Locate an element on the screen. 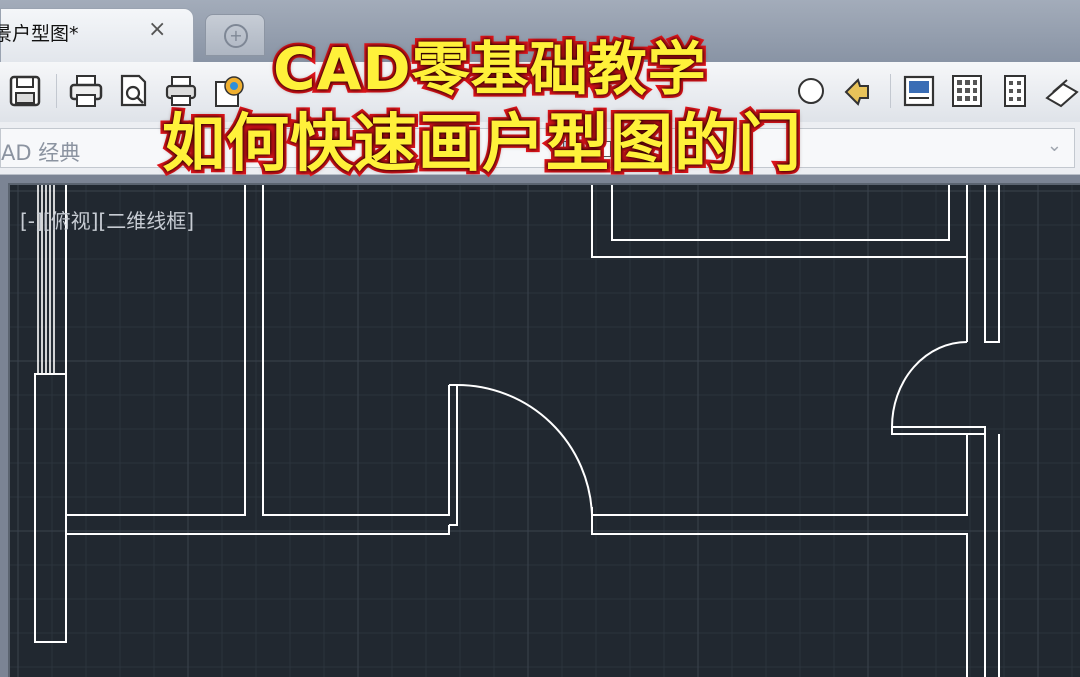  tab-floor-plan: 景户型图* × is located at coordinates (97, 35).